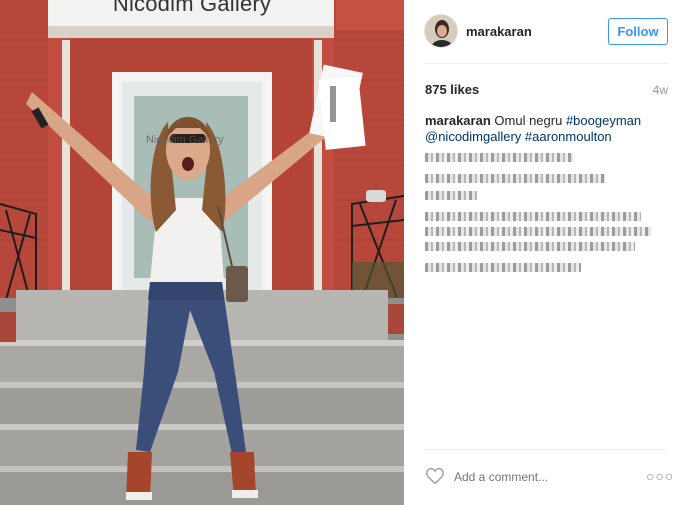 This screenshot has height=505, width=688. What do you see at coordinates (568, 136) in the screenshot?
I see `caption-tag-aaronmoulton: #aaronmoulton` at bounding box center [568, 136].